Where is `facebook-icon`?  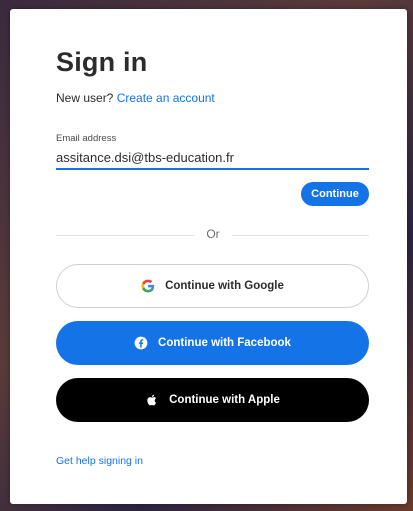
facebook-icon is located at coordinates (141, 343).